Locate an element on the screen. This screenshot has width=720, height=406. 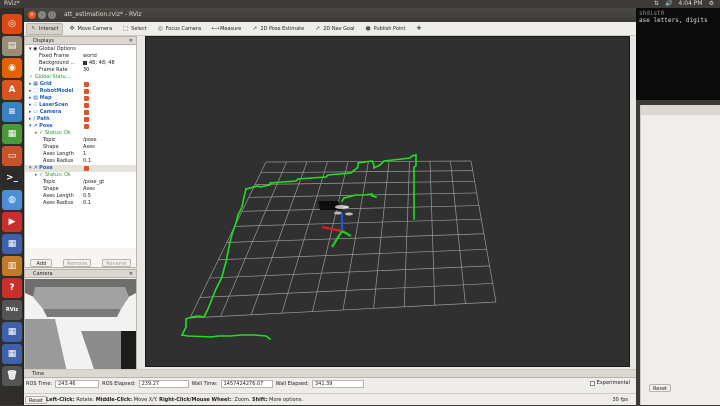
files-icon: ▤ is located at coordinates (12, 46).